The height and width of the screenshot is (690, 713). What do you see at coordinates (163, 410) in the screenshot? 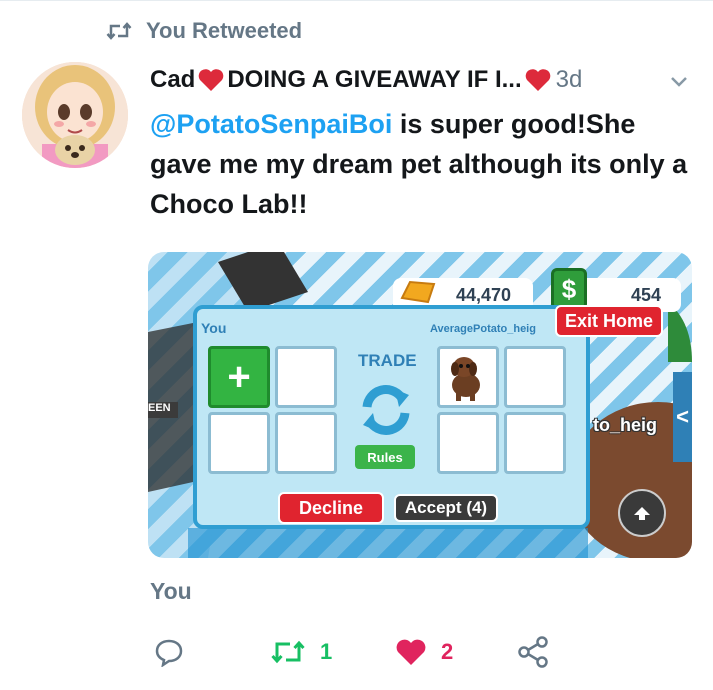
I see `side-label: EEN` at bounding box center [163, 410].